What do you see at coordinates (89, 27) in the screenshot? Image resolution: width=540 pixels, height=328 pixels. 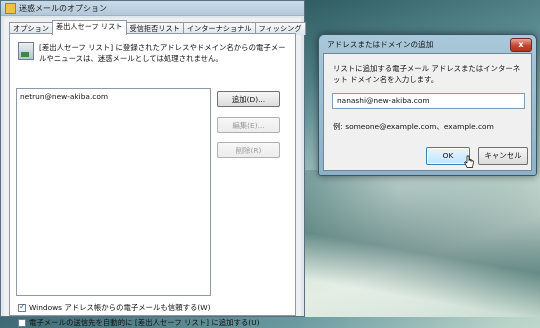 I see `tab-safe-senders: 差出人セーフ リスト` at bounding box center [89, 27].